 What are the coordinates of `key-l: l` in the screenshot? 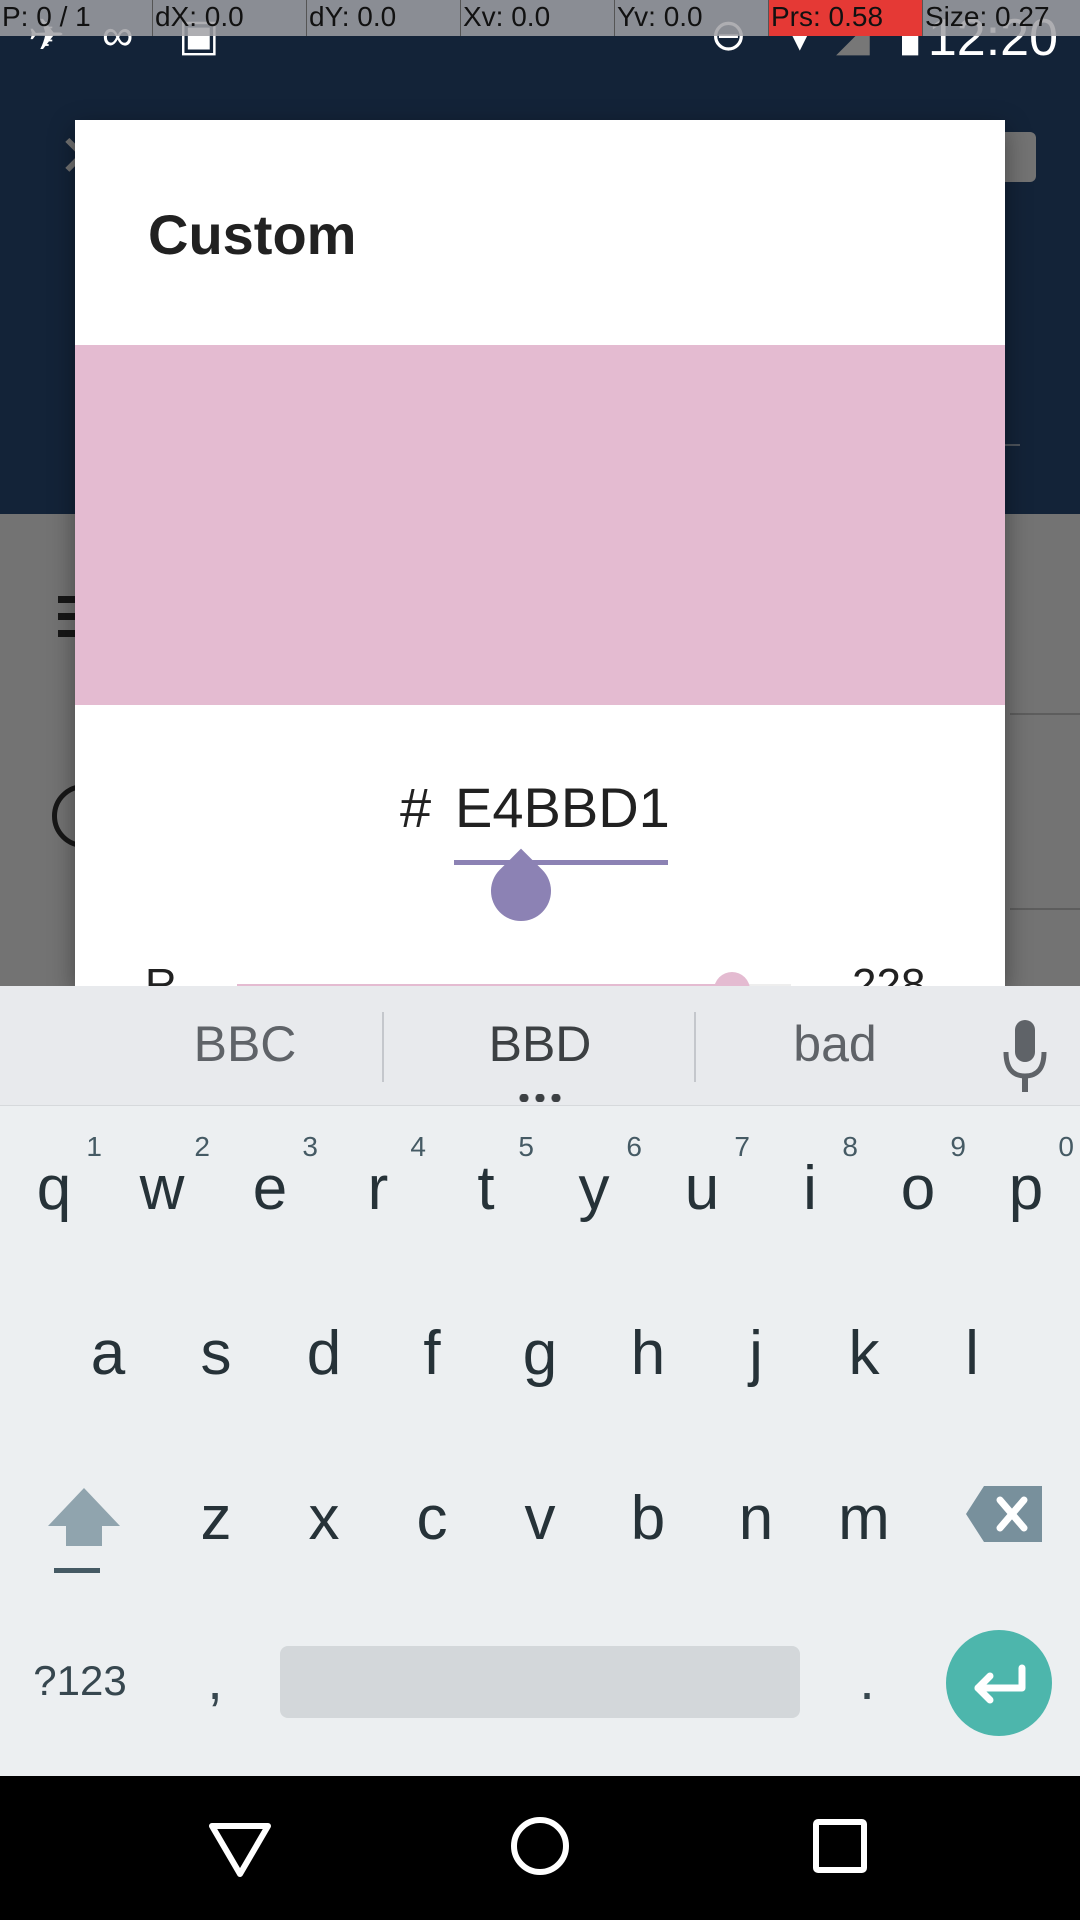 It's located at (972, 1354).